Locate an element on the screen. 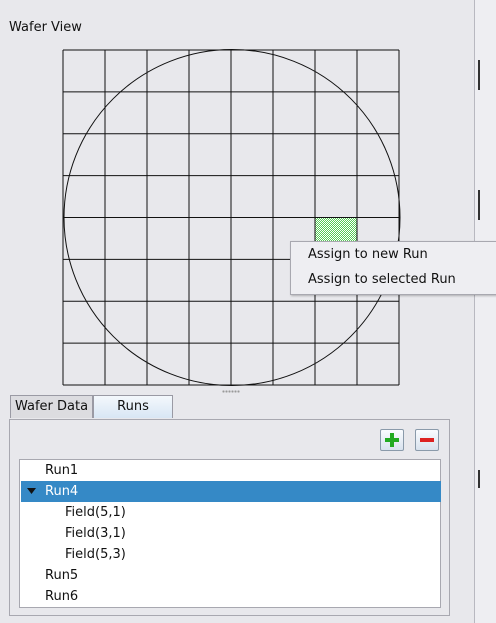  context-menu: Assign to new Run Assign to selected Run is located at coordinates (393, 268).